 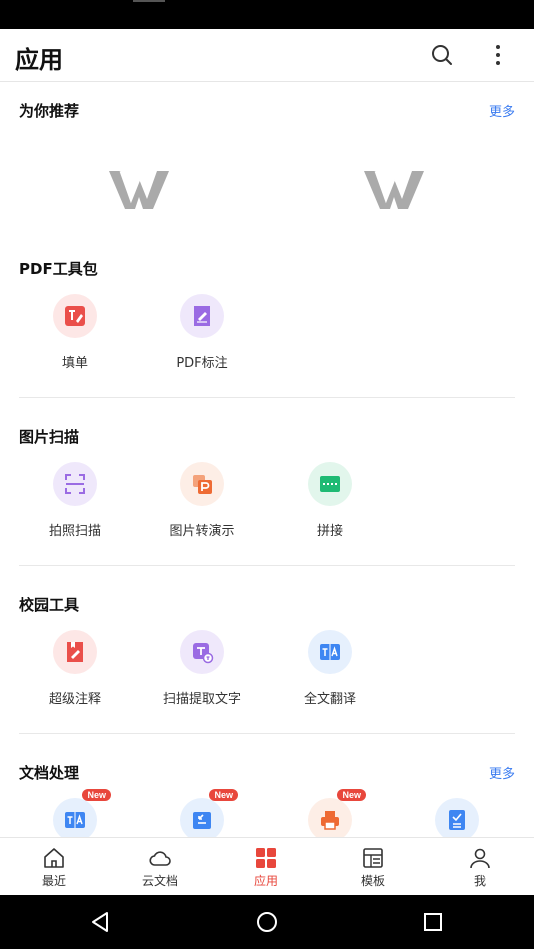 What do you see at coordinates (58, 269) in the screenshot?
I see `section-title-pdf: PDF工具包` at bounding box center [58, 269].